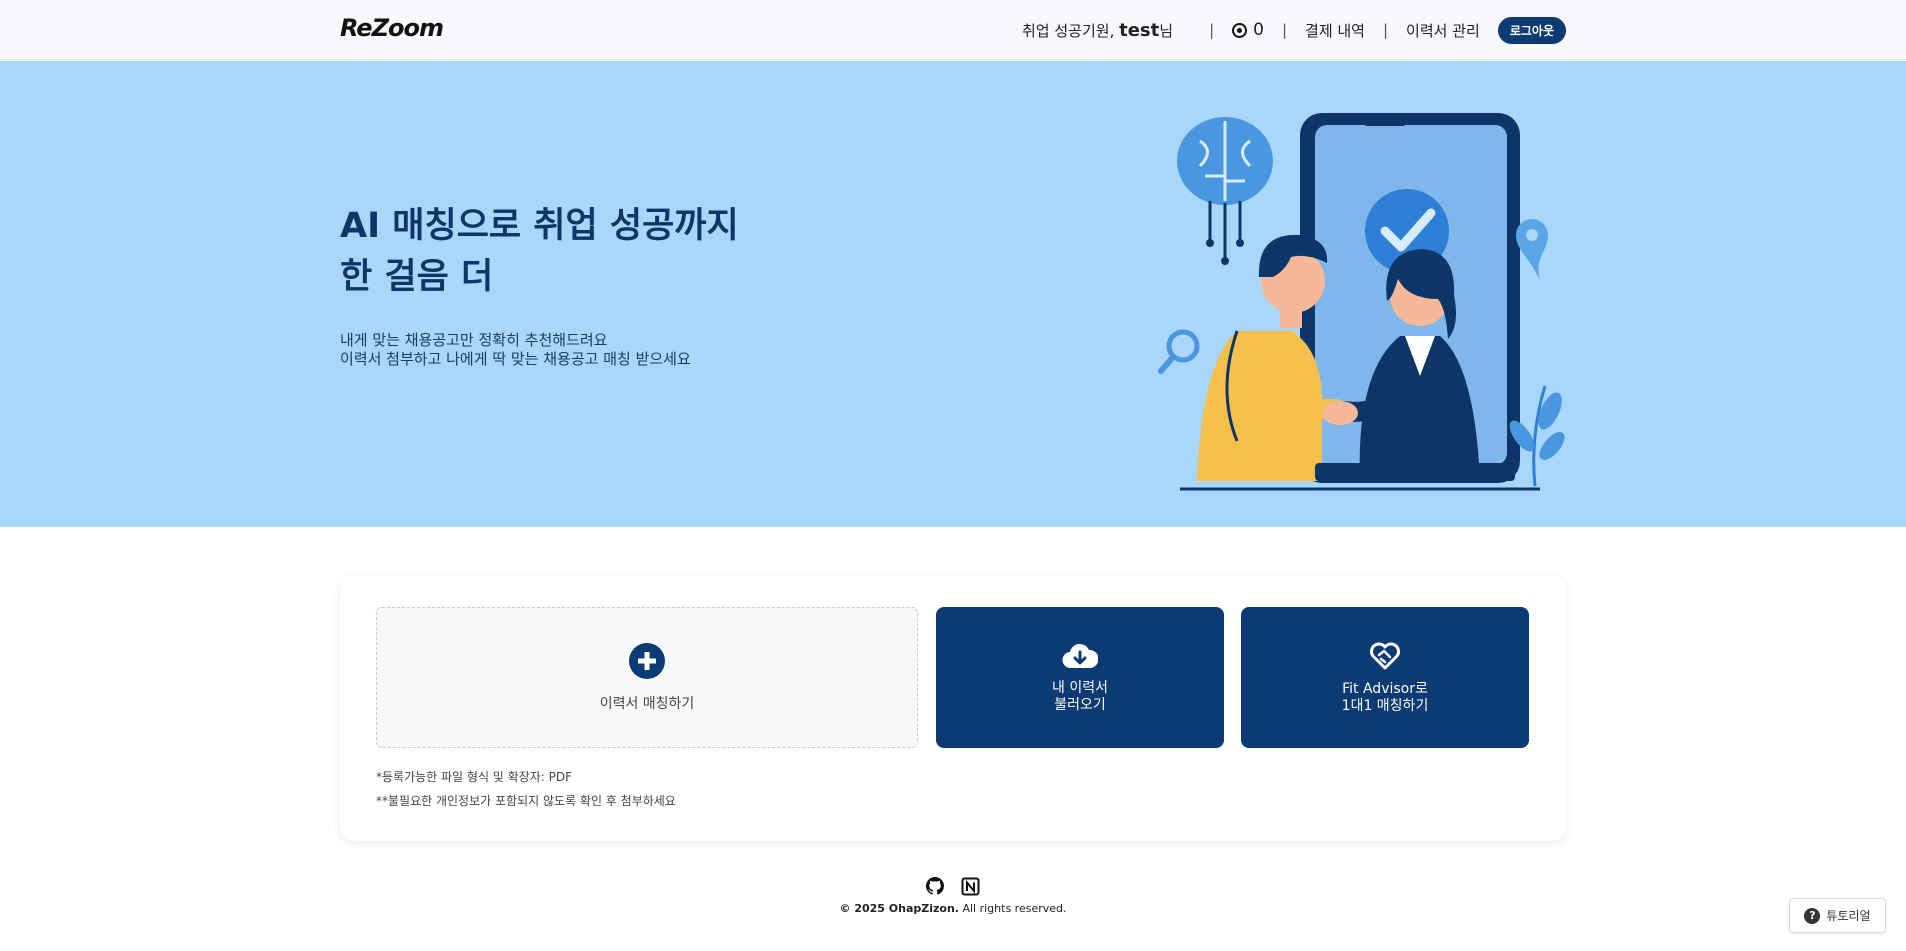 The height and width of the screenshot is (951, 1906). What do you see at coordinates (1385, 655) in the screenshot?
I see `heart-handshake-icon` at bounding box center [1385, 655].